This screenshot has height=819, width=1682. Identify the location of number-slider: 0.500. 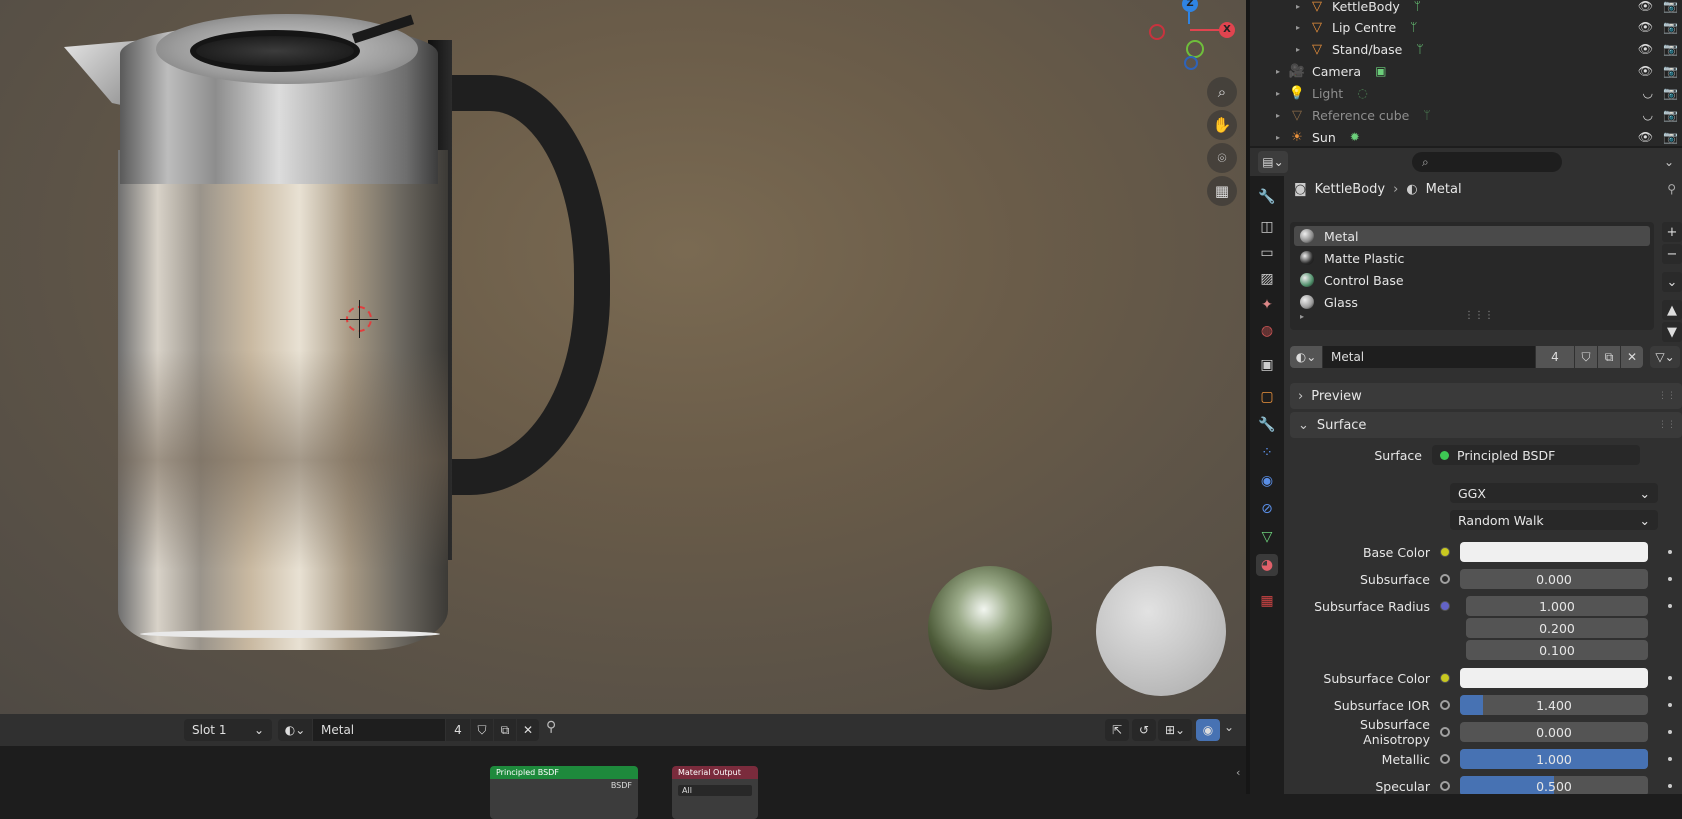
(1554, 785).